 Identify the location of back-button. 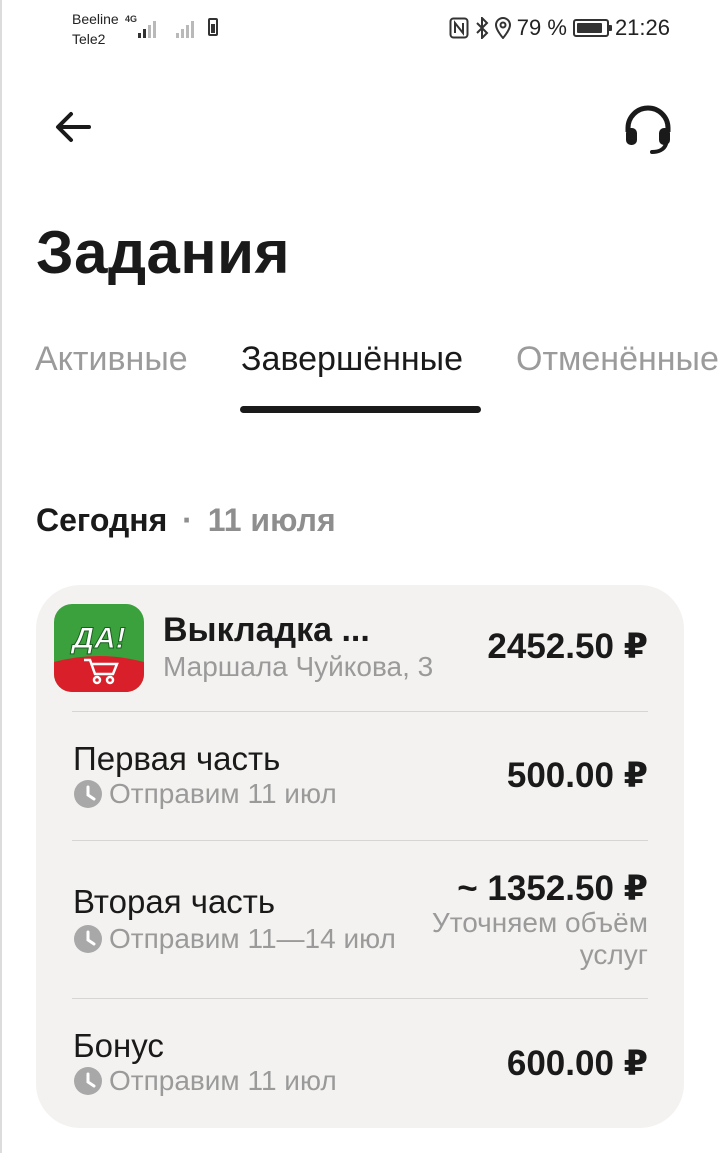
(73, 127).